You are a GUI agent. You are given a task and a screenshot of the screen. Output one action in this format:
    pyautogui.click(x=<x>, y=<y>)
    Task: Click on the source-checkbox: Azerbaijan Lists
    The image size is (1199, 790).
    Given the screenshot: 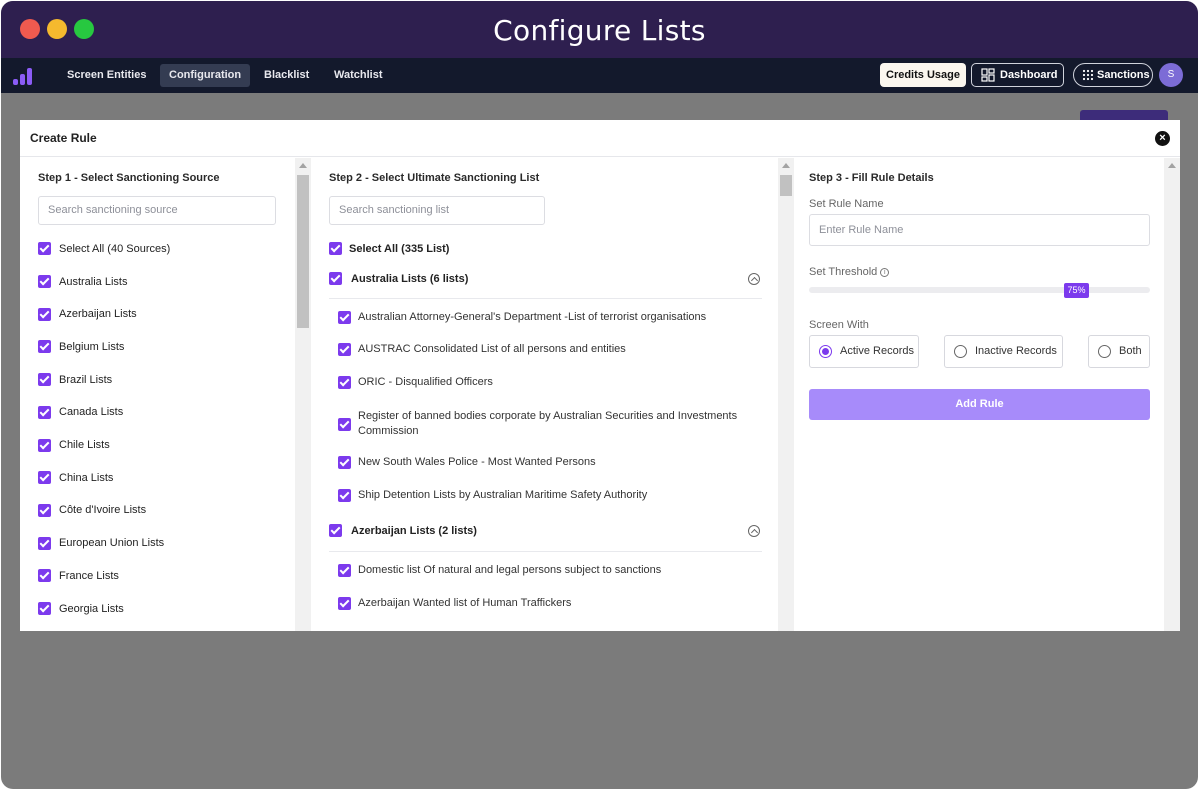 What is the action you would take?
    pyautogui.click(x=87, y=314)
    